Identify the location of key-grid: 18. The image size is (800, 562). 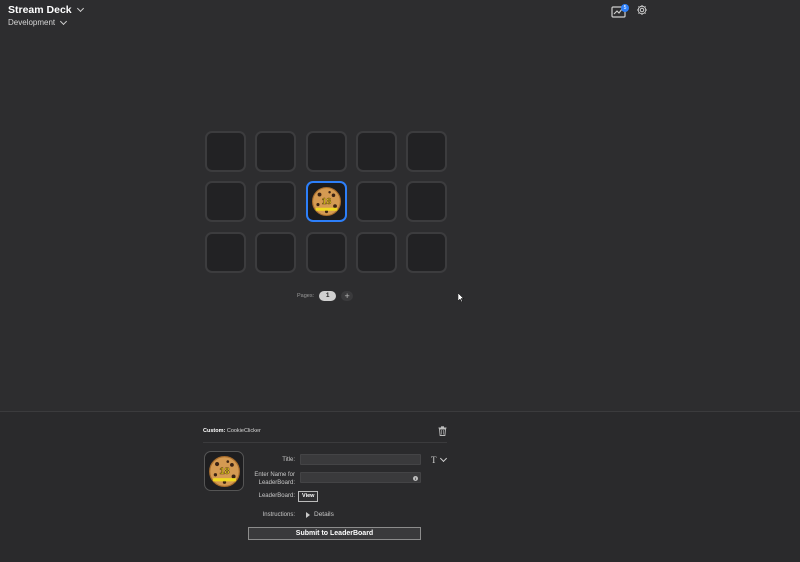
(326, 202).